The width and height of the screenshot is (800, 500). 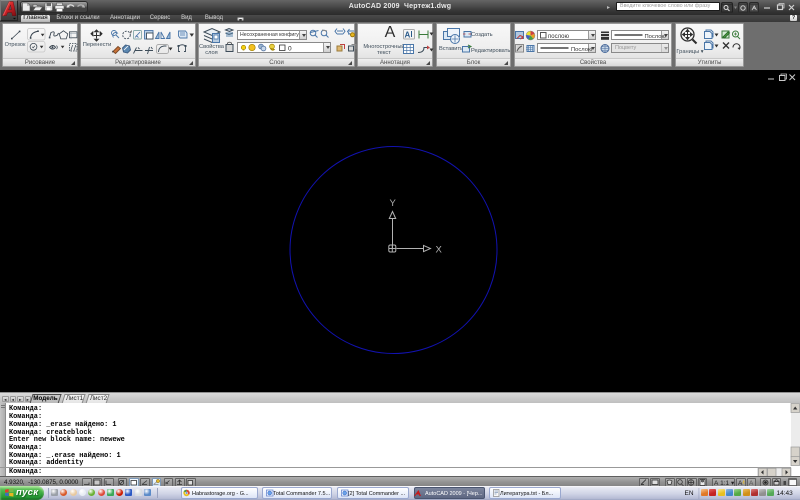 What do you see at coordinates (408, 35) in the screenshot?
I see `svg-text: A` at bounding box center [408, 35].